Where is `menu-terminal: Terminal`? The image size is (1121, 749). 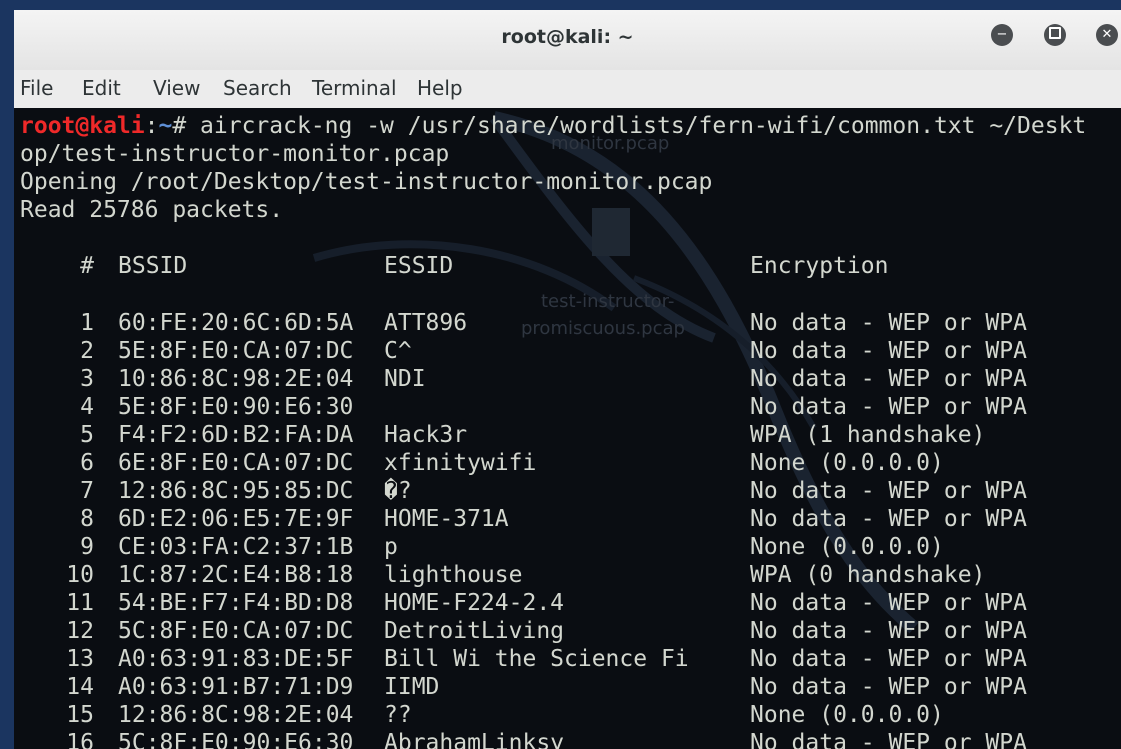 menu-terminal: Terminal is located at coordinates (354, 88).